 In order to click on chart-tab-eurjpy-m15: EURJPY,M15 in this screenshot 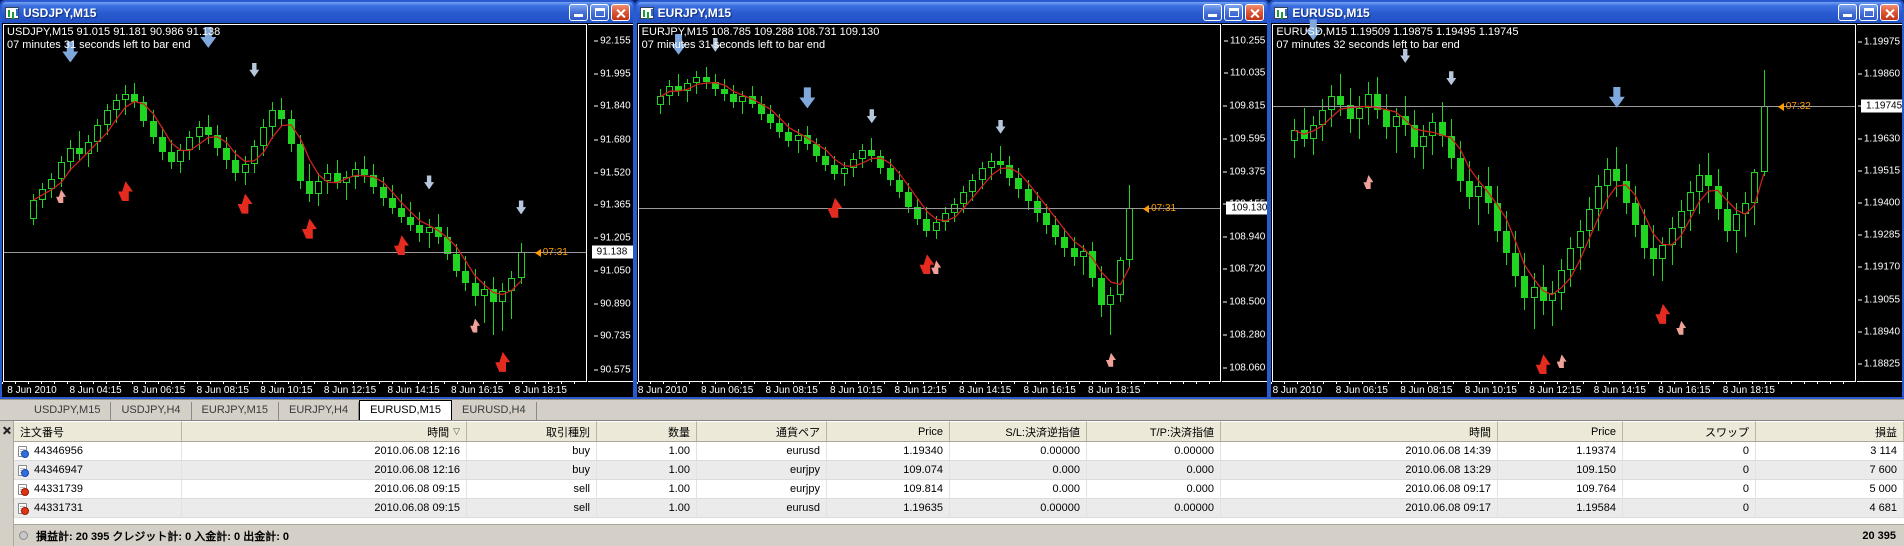, I will do `click(235, 411)`.